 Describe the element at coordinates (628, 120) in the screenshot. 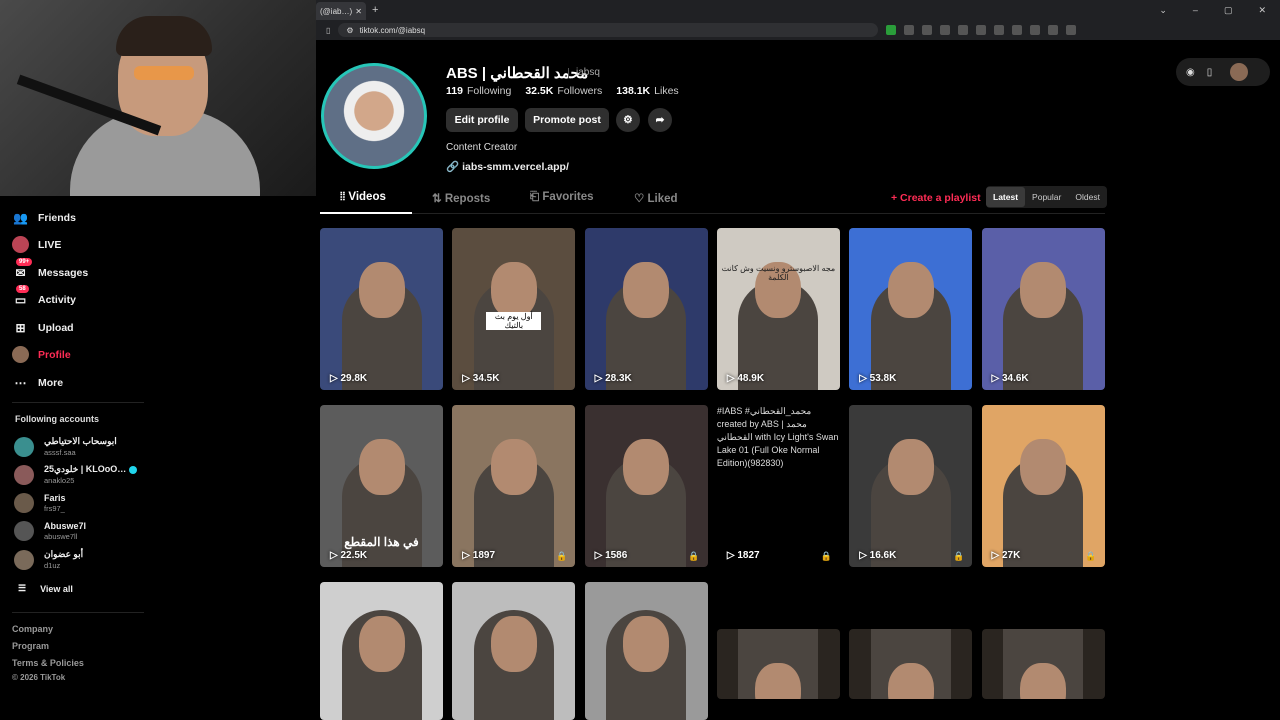

I see `settings-gear-icon: ⚙` at that location.